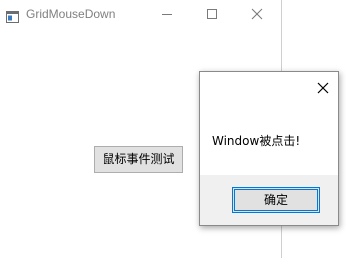  I want to click on dialog-message: Window被点击!, so click(256, 141).